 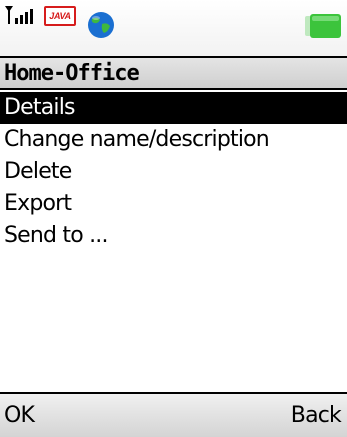 I want to click on battery-icon, so click(x=323, y=26).